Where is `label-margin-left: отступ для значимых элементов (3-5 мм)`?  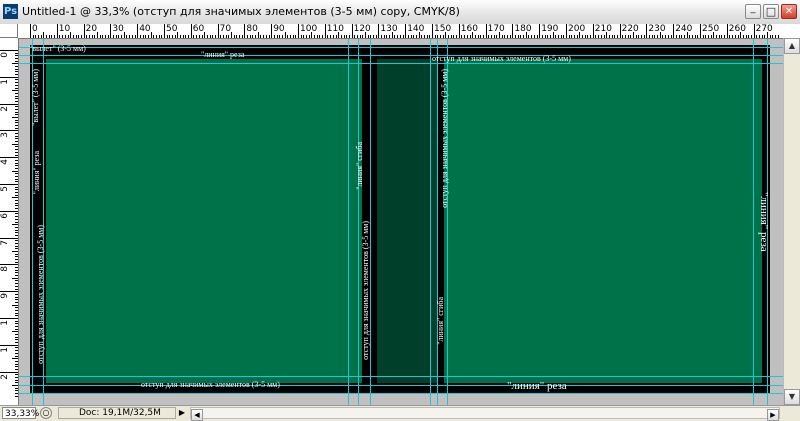
label-margin-left: отступ для значимых элементов (3-5 мм) is located at coordinates (40, 294).